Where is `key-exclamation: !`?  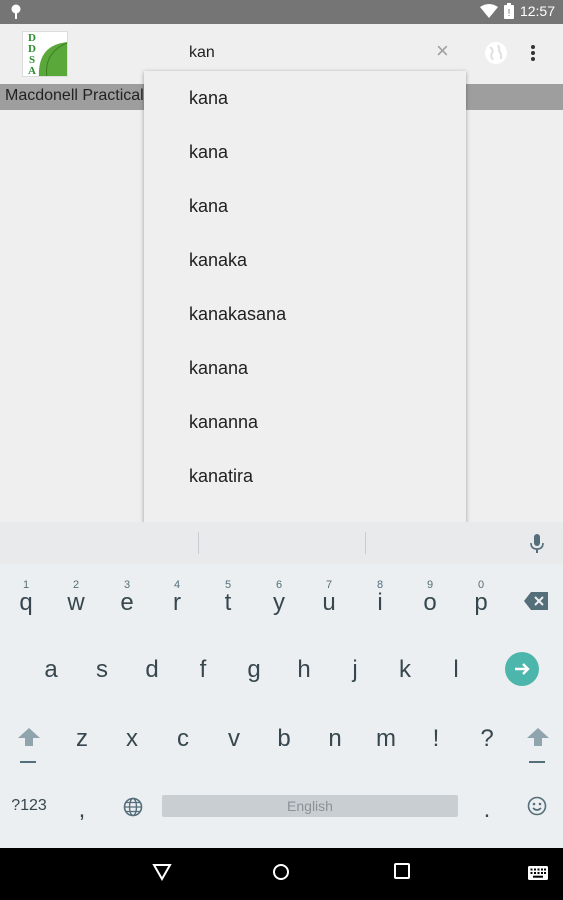
key-exclamation: ! is located at coordinates (436, 739).